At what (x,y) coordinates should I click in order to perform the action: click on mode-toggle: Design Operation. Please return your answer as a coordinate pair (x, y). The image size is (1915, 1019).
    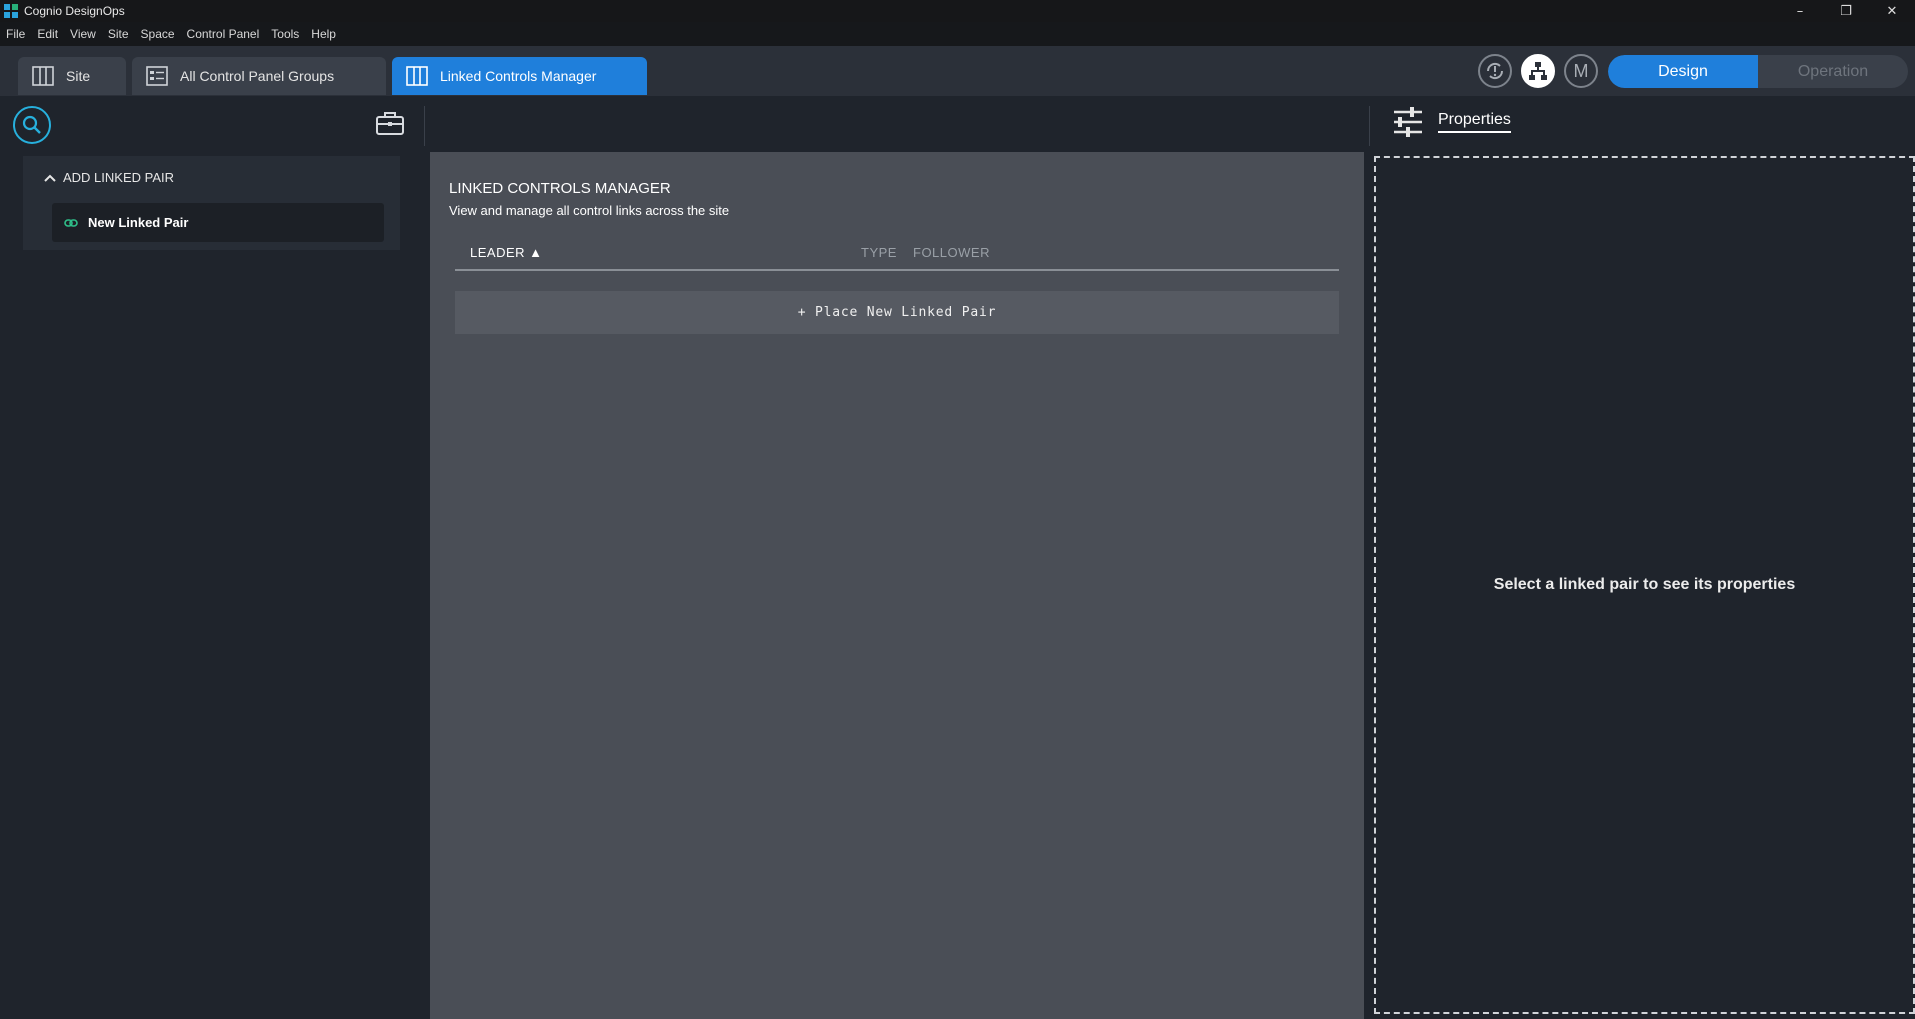
    Looking at the image, I should click on (1758, 71).